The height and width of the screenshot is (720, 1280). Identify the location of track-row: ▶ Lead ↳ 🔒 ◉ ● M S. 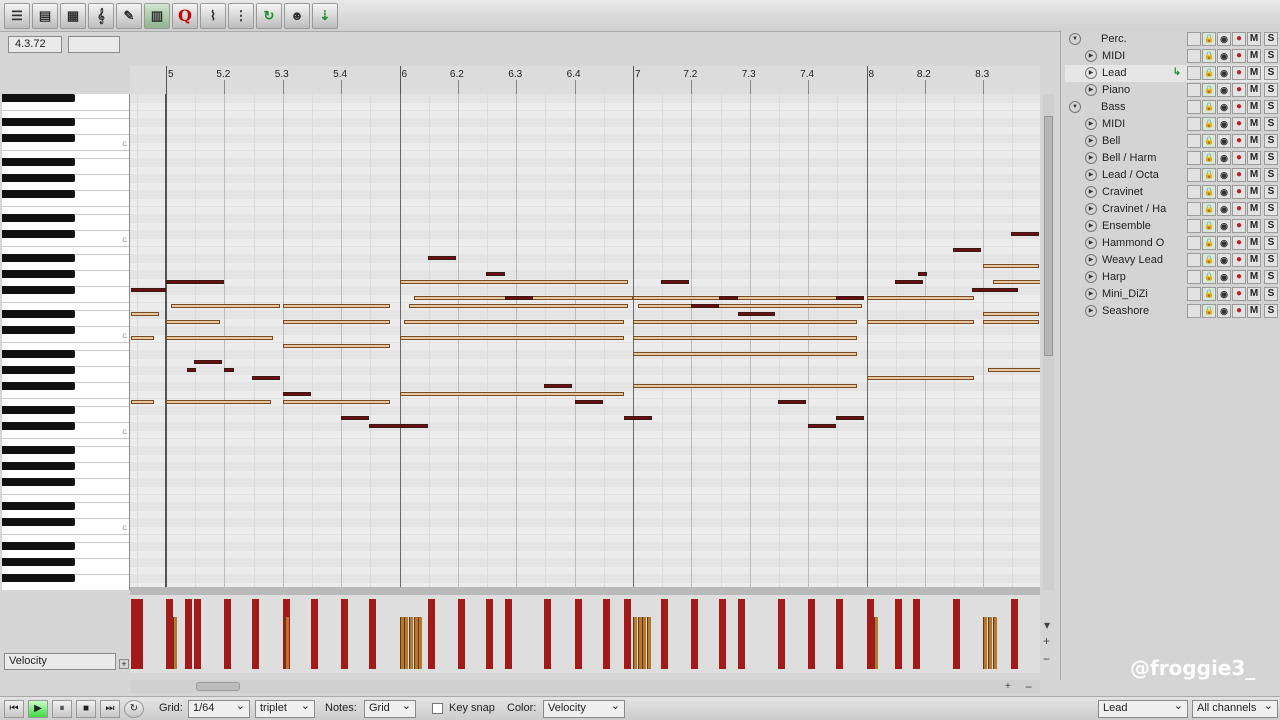
(1172, 73).